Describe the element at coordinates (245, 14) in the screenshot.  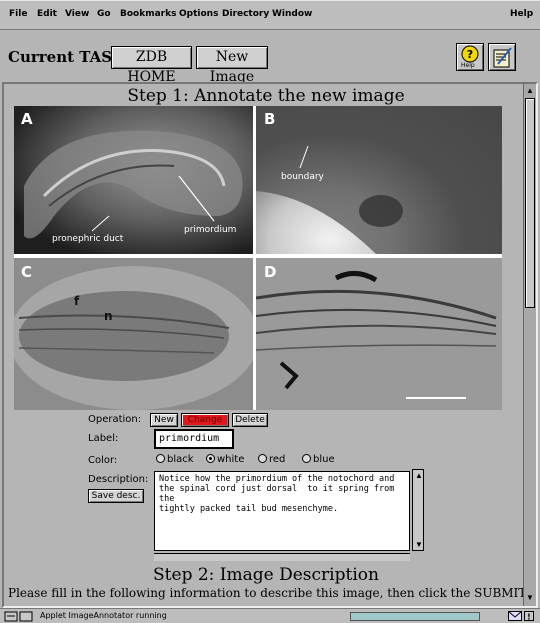
I see `menu-directory: Directory` at that location.